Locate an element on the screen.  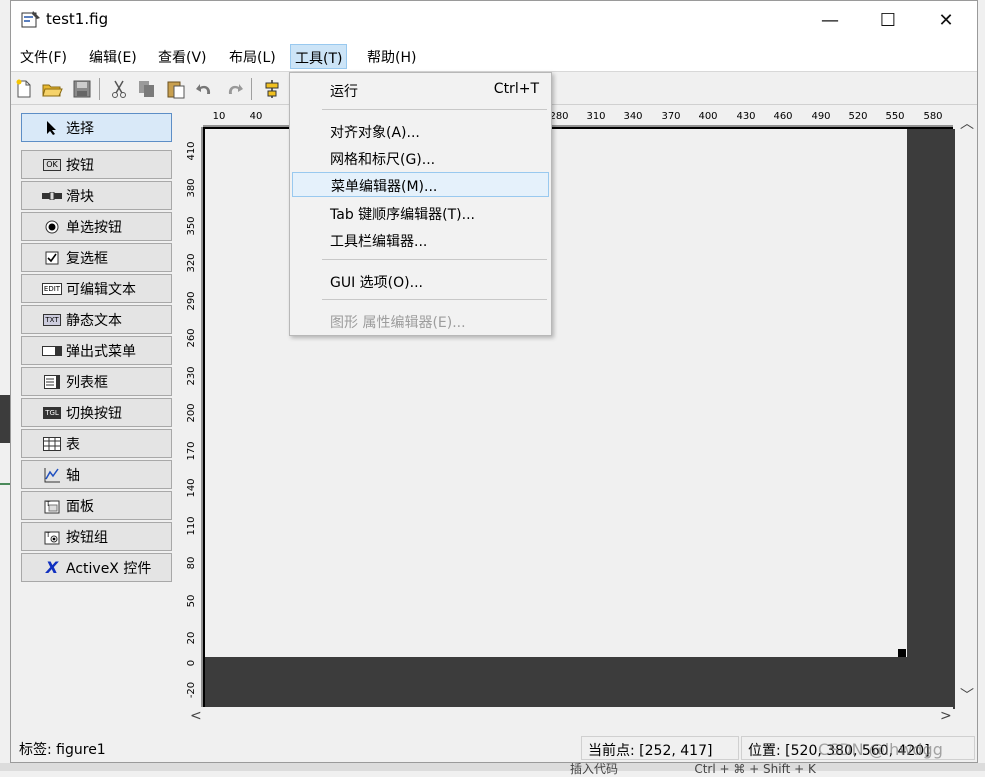
ruler-label: 260 is located at coordinates (191, 338).